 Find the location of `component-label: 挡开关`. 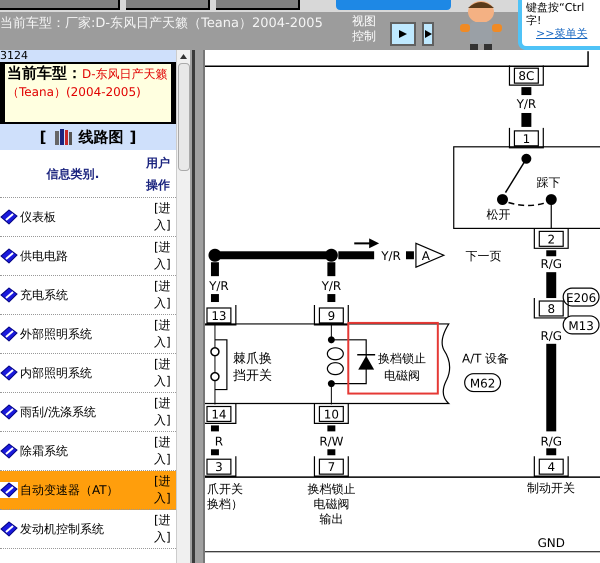

component-label: 挡开关 is located at coordinates (252, 376).